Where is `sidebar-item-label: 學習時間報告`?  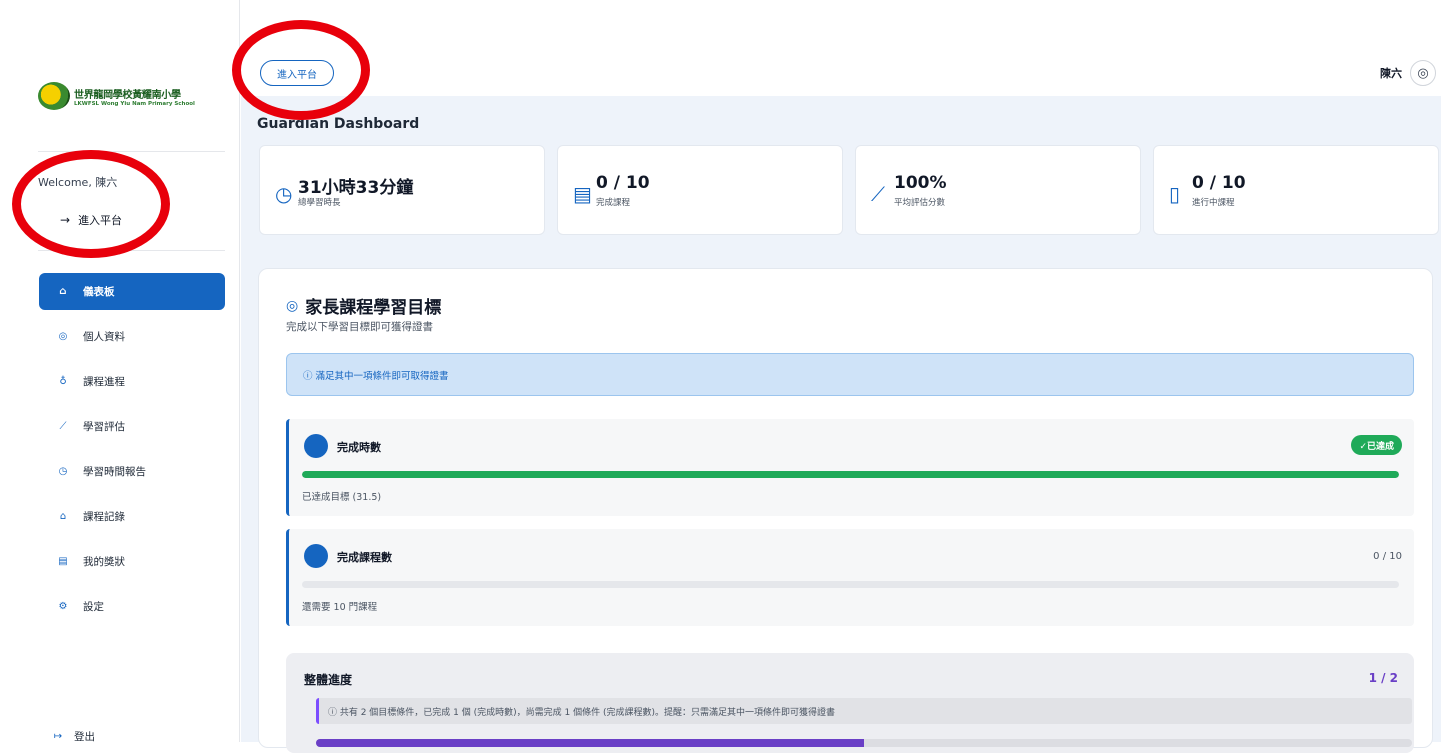 sidebar-item-label: 學習時間報告 is located at coordinates (114, 472).